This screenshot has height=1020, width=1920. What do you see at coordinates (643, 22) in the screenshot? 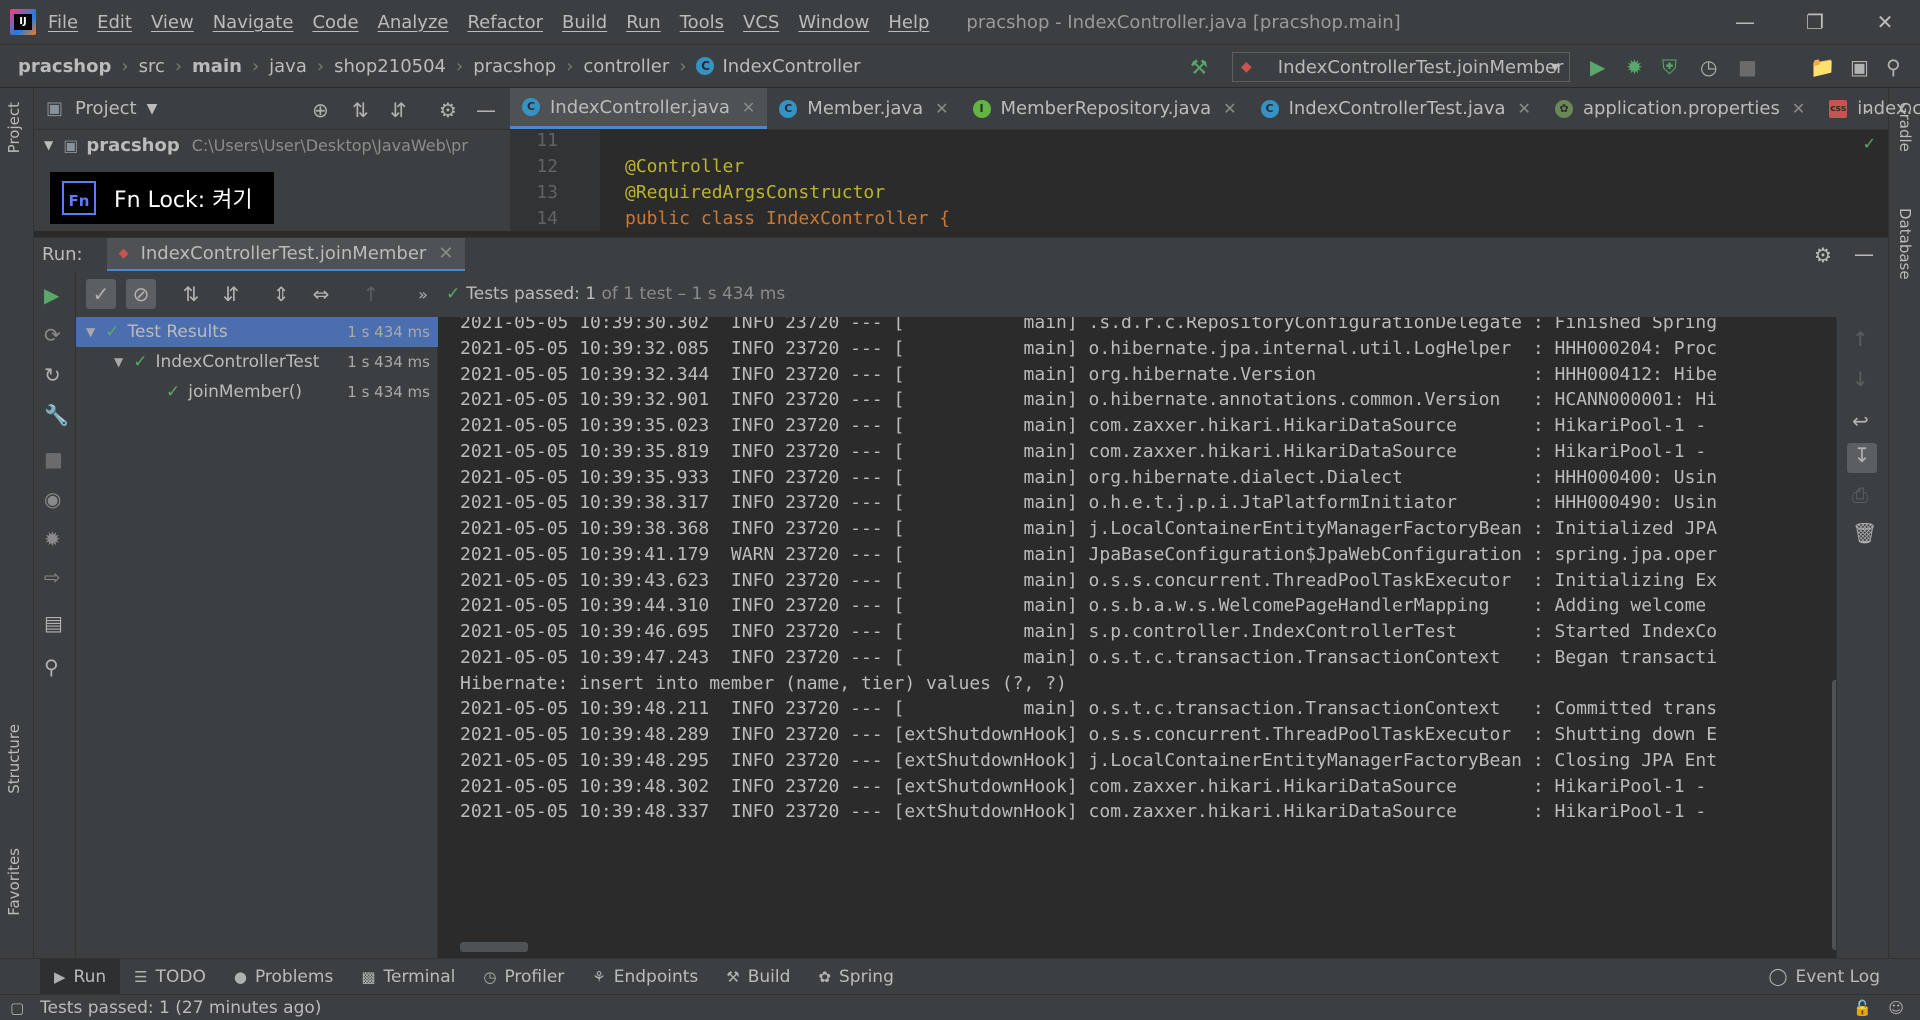
I see `menu-run: Run` at bounding box center [643, 22].